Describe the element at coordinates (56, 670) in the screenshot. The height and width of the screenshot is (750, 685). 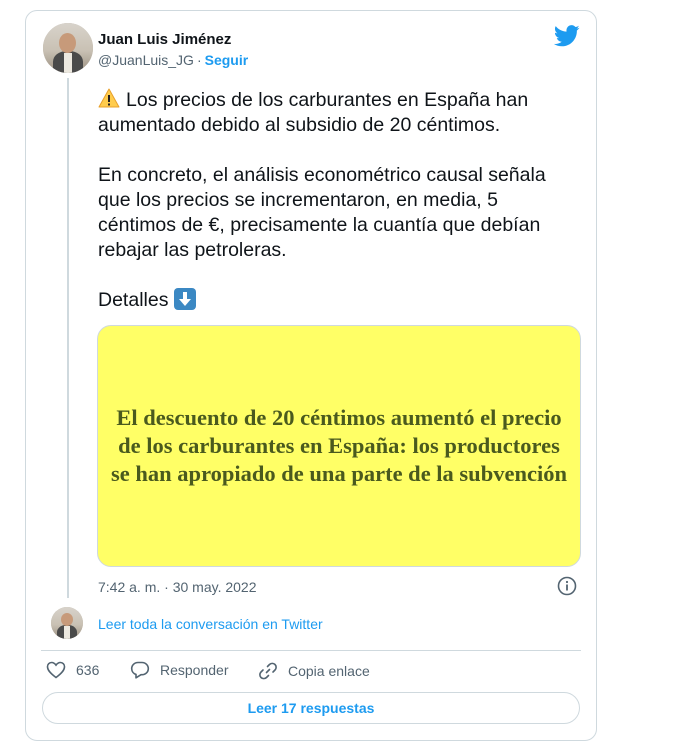
I see `heart-icon` at that location.